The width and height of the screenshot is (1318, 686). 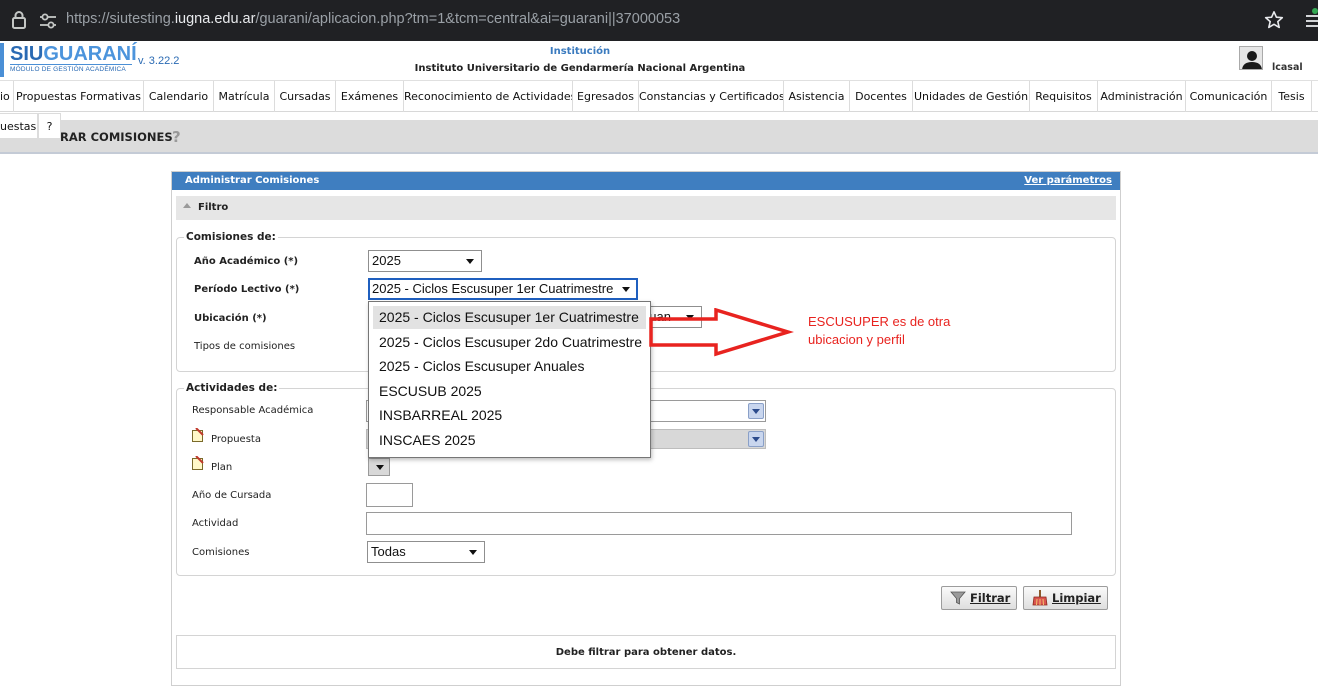 What do you see at coordinates (213, 207) in the screenshot?
I see `filter-label: Filtro` at bounding box center [213, 207].